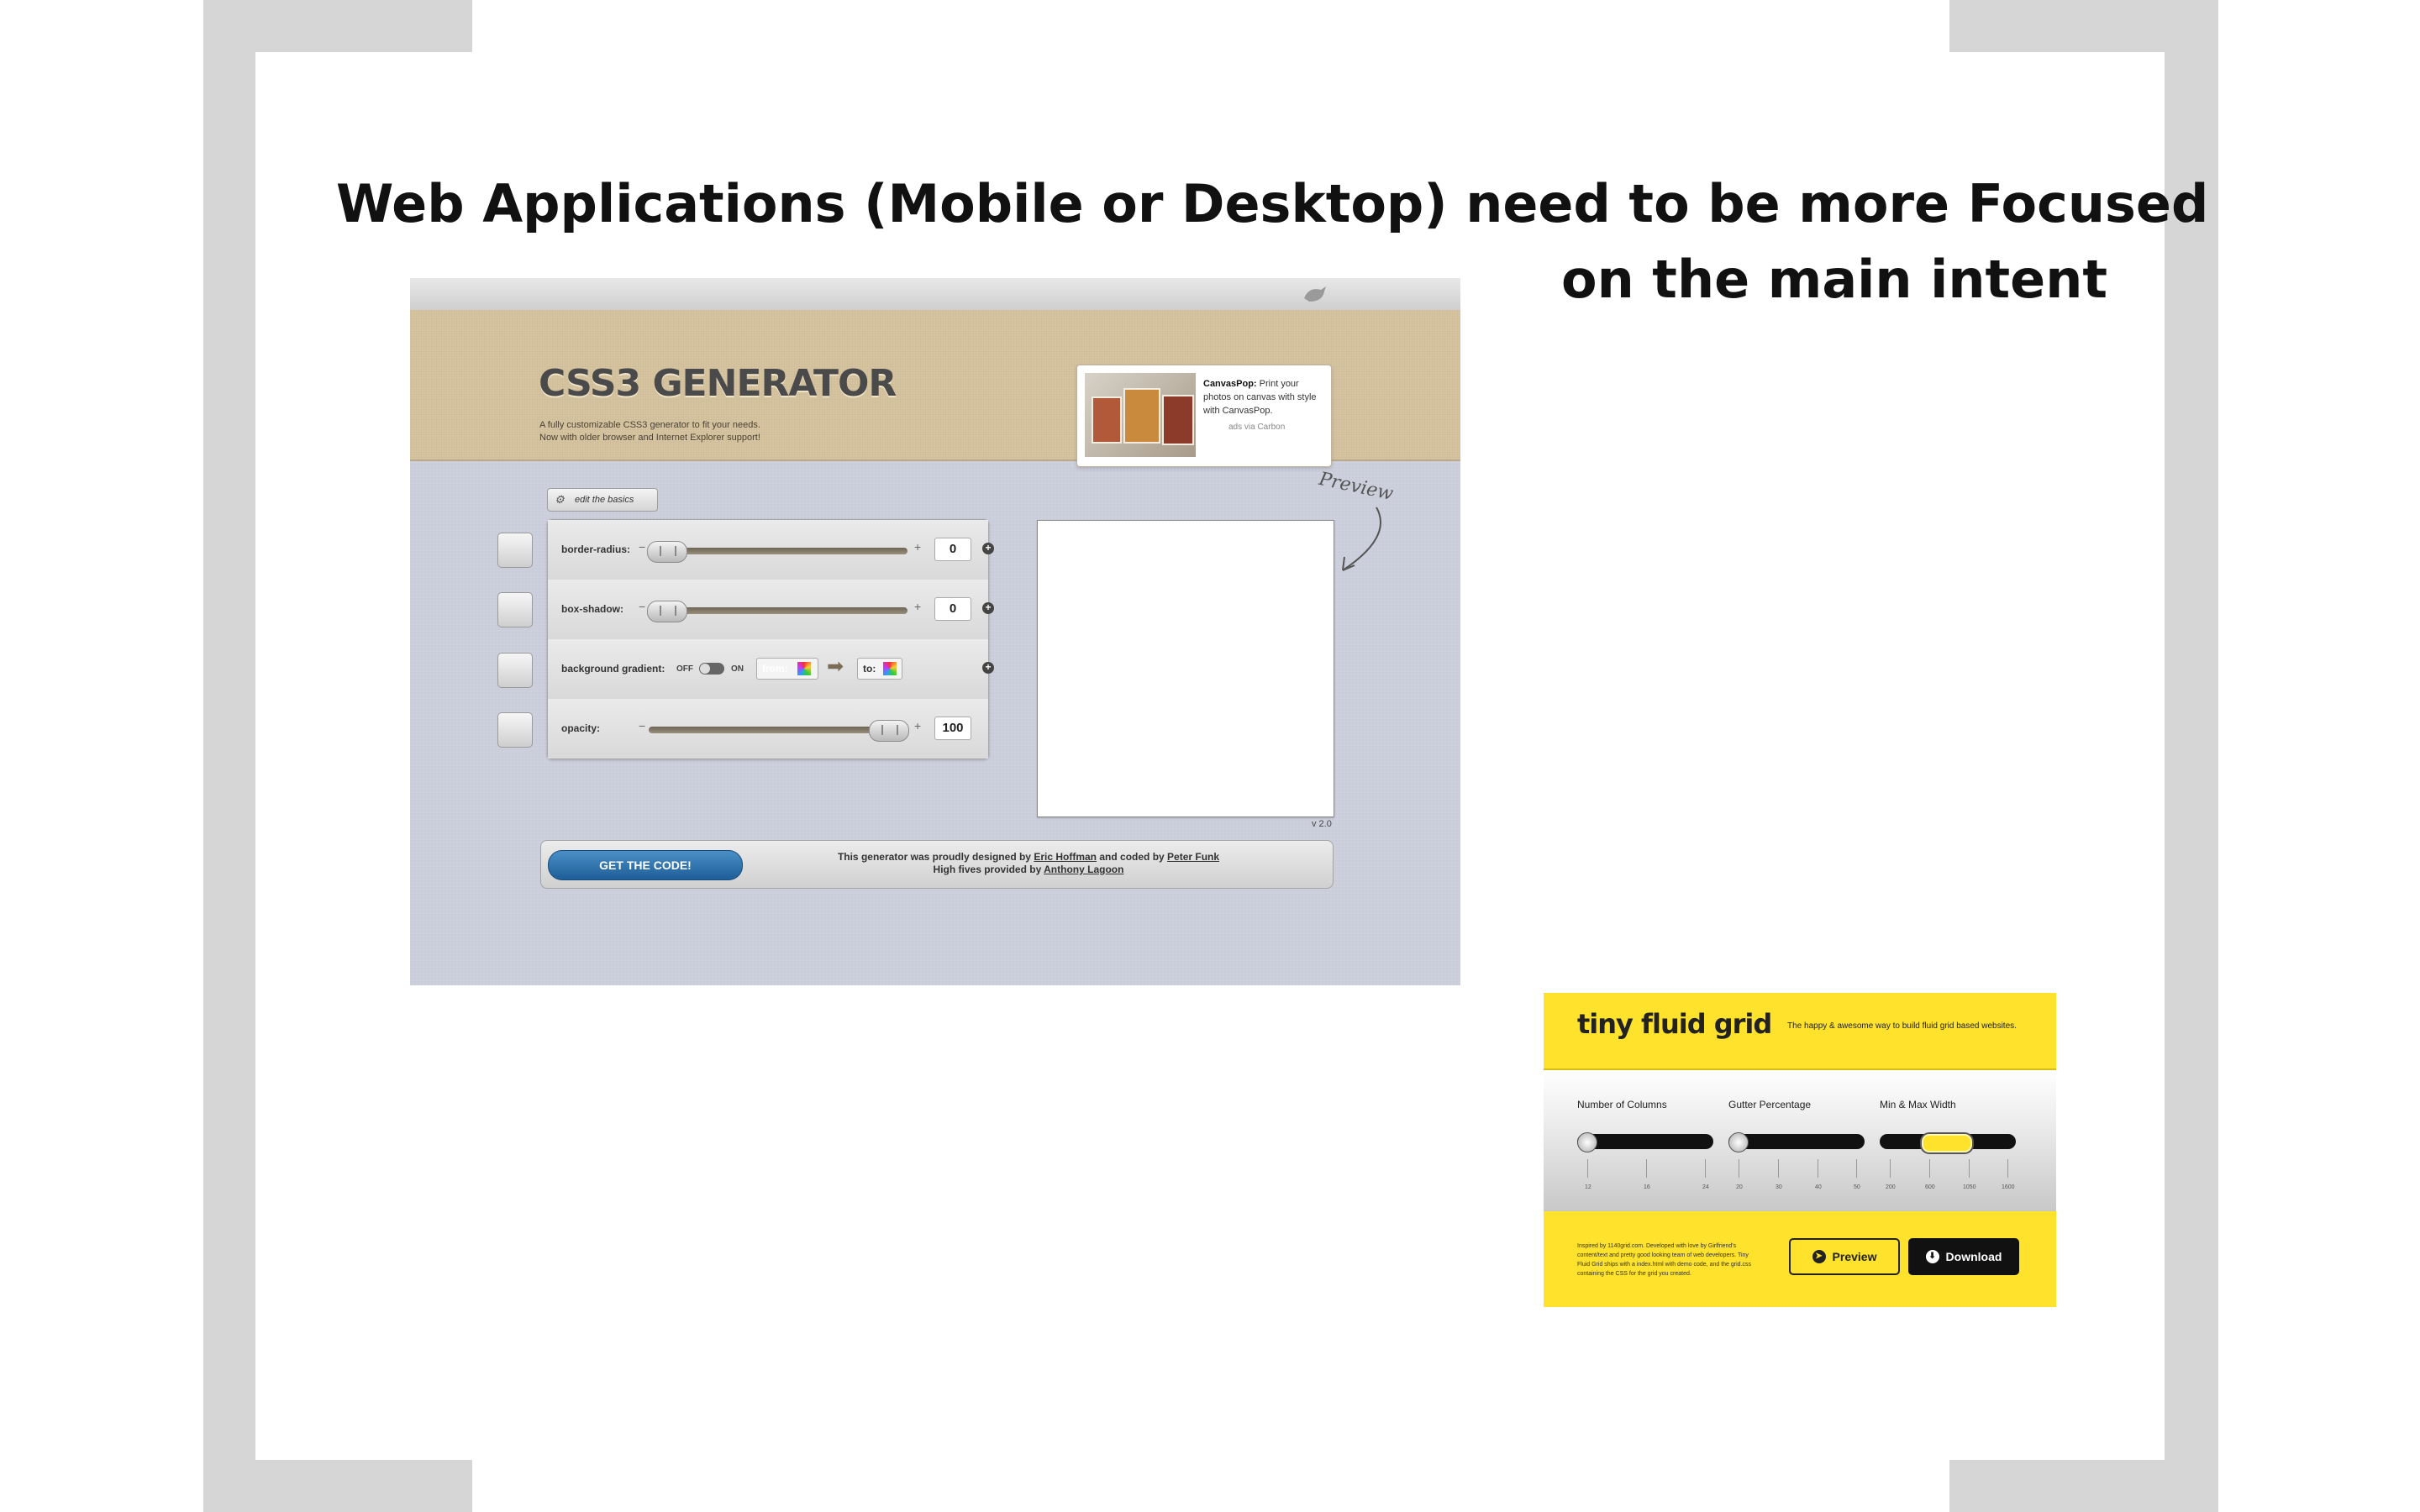 Image resolution: width=2420 pixels, height=1512 pixels. Describe the element at coordinates (667, 611) in the screenshot. I see `box-shadow-slider-handle` at that location.